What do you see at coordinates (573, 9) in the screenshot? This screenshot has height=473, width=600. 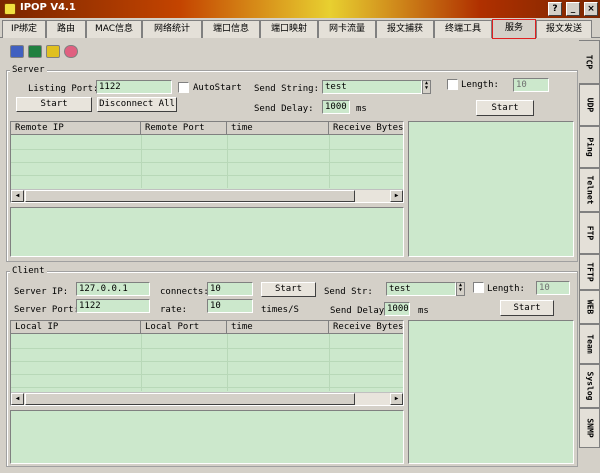 I see `minimize-button: _` at bounding box center [573, 9].